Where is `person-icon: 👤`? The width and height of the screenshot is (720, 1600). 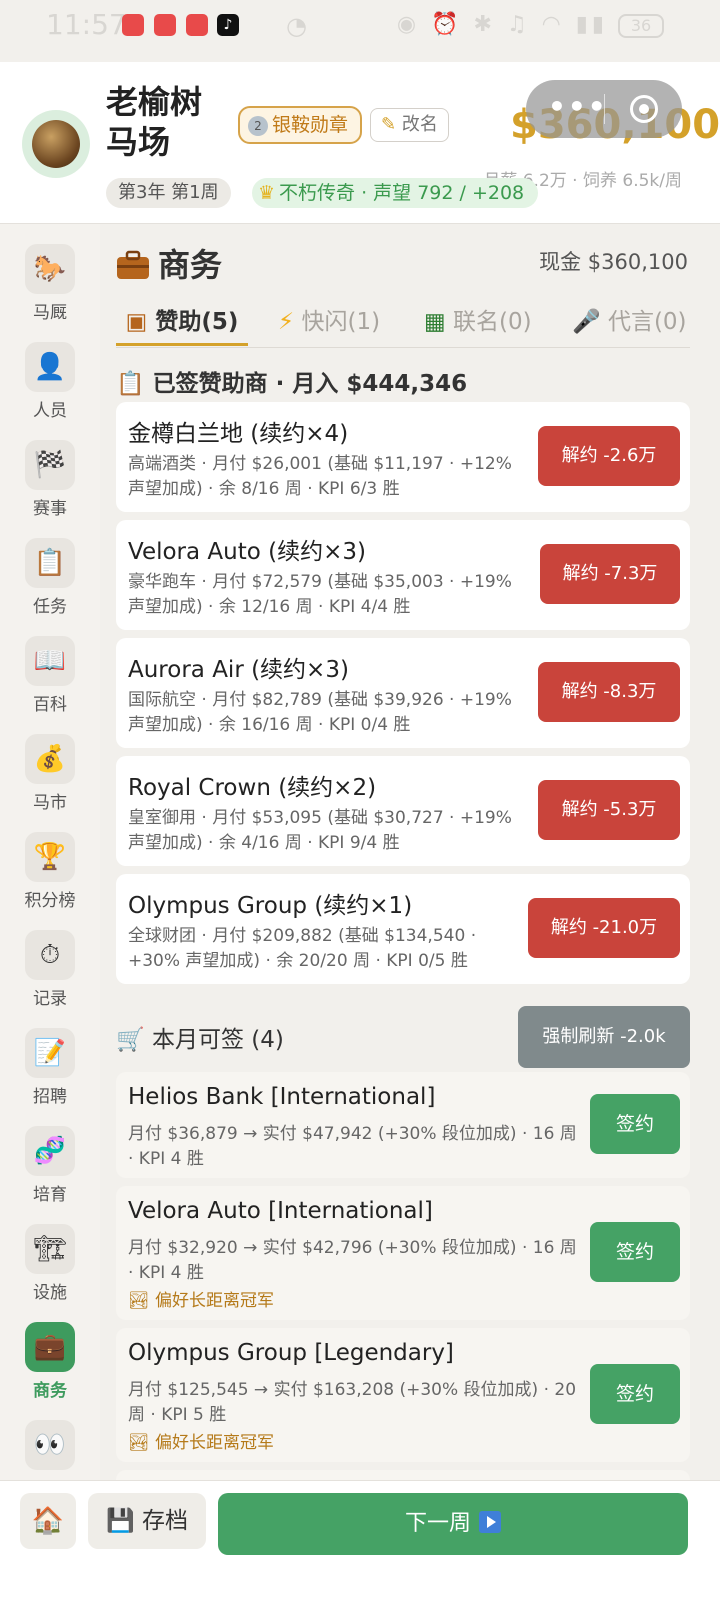
person-icon: 👤 is located at coordinates (50, 367).